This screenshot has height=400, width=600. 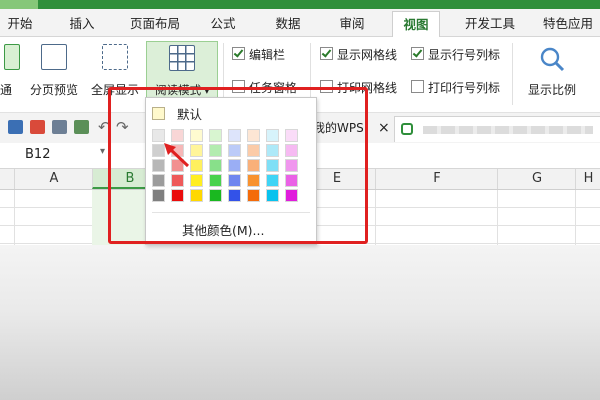 What do you see at coordinates (551, 90) in the screenshot?
I see `zoom-label: 显示比例` at bounding box center [551, 90].